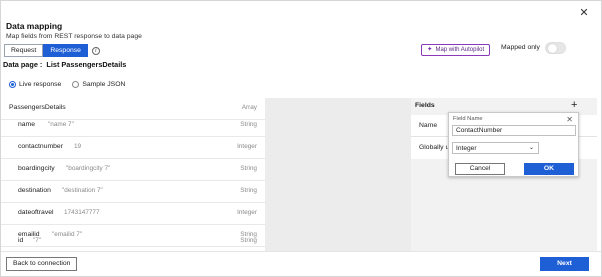 The width and height of the screenshot is (602, 277). What do you see at coordinates (531, 148) in the screenshot?
I see `chevron-down-icon: ⌄` at bounding box center [531, 148].